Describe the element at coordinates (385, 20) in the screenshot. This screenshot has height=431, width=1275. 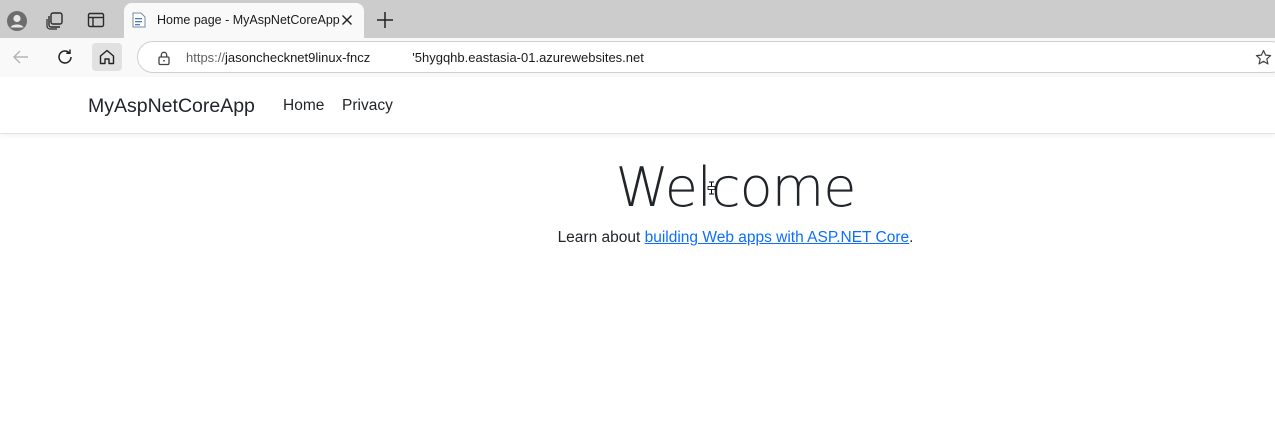
I see `plus-icon` at that location.